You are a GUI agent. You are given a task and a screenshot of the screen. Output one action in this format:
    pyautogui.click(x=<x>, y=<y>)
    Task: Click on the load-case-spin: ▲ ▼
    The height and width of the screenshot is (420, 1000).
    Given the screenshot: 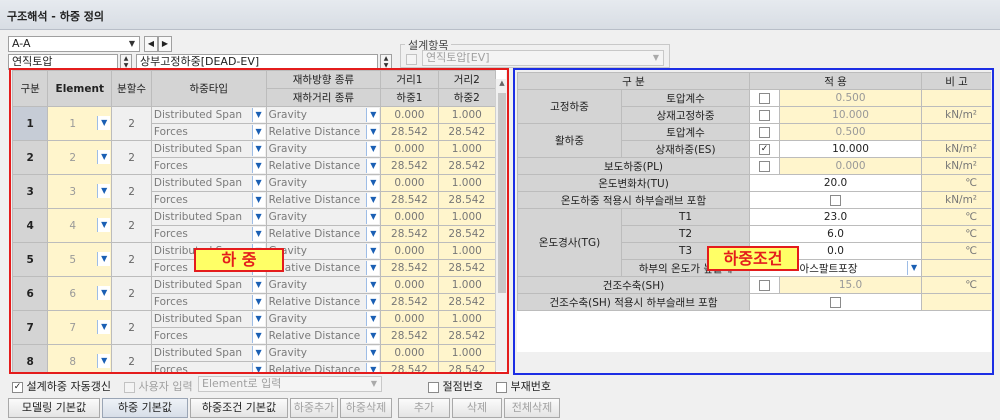 What is the action you would take?
    pyautogui.click(x=386, y=62)
    